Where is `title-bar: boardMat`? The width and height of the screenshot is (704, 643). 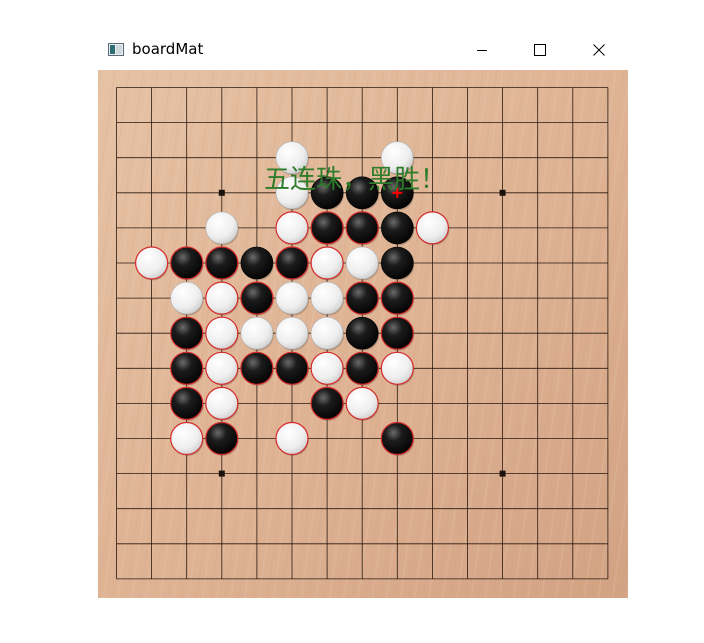 title-bar: boardMat is located at coordinates (363, 50).